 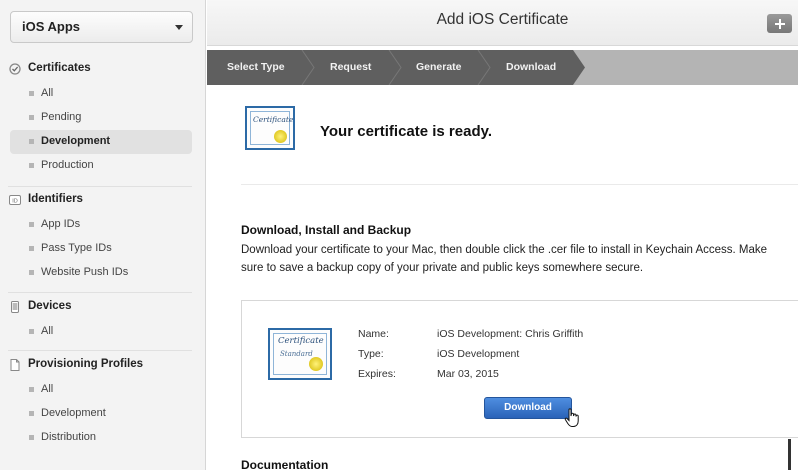 I want to click on type-value: iOS Development, so click(x=478, y=354).